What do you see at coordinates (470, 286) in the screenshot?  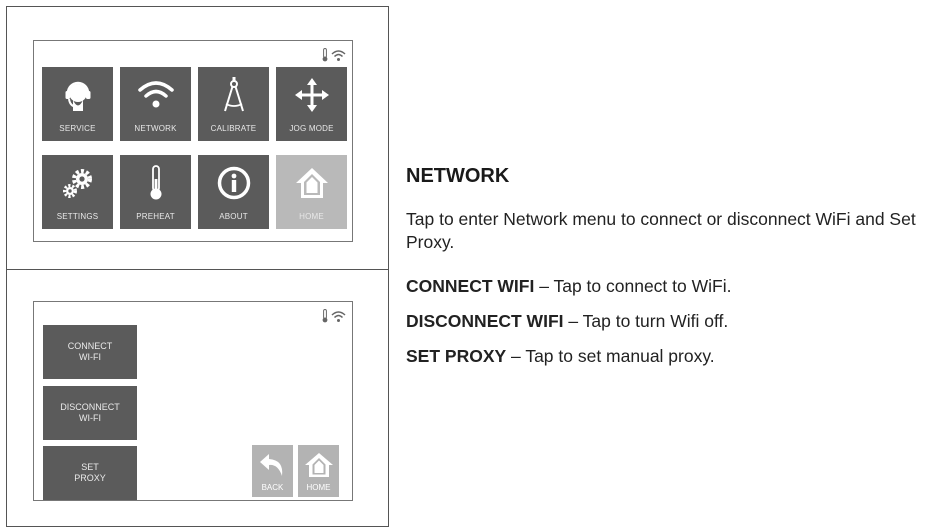 I see `connect-wifi-term: CONNECT WIFI` at bounding box center [470, 286].